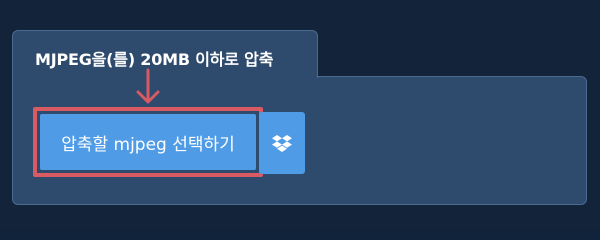 The width and height of the screenshot is (600, 240). What do you see at coordinates (148, 86) in the screenshot?
I see `pointer-arrow-icon` at bounding box center [148, 86].